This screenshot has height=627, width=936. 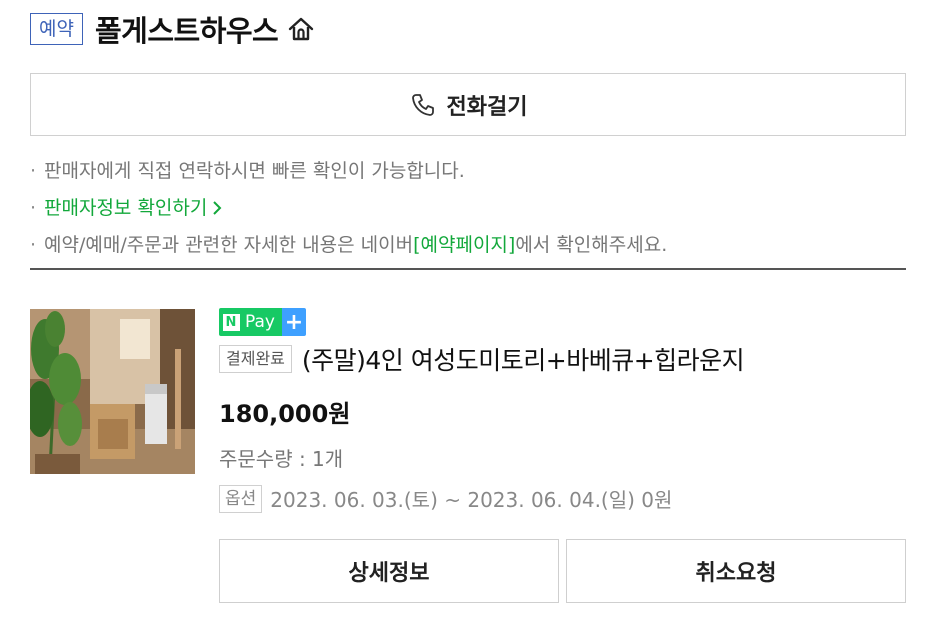 I want to click on naver-pay-plus-badge: N Pay +, so click(x=262, y=322).